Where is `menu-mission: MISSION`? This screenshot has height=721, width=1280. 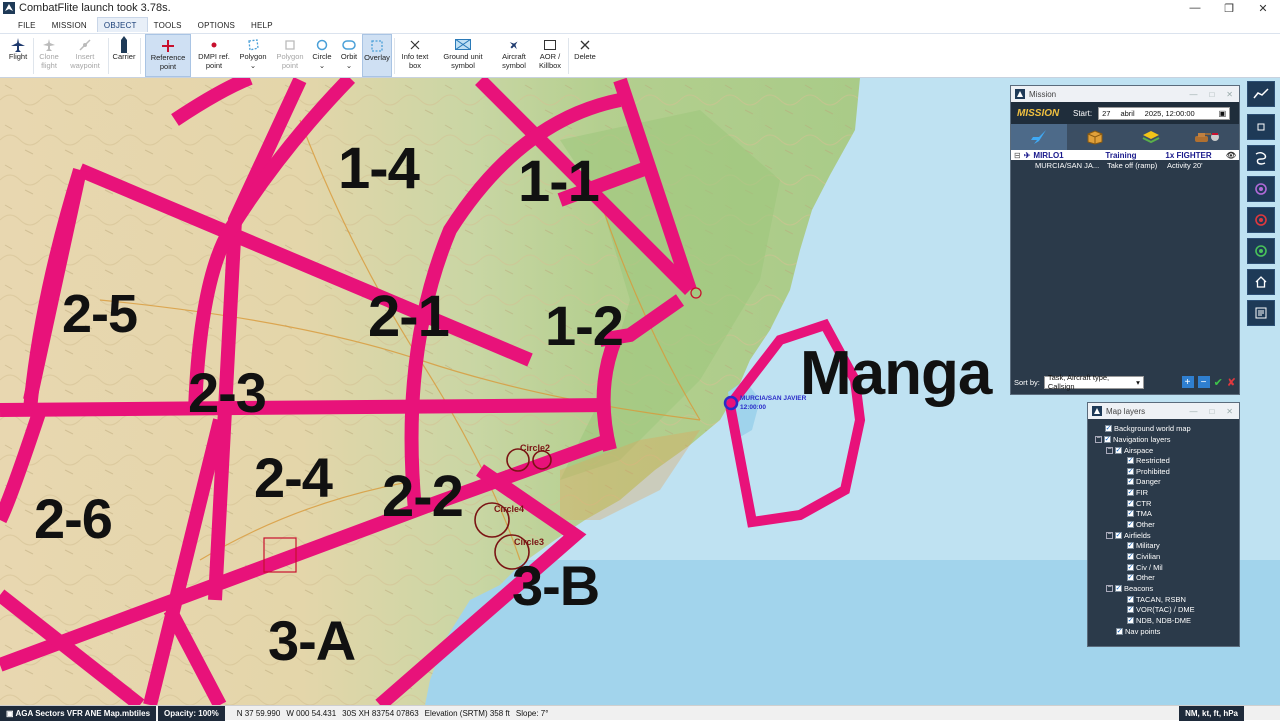 menu-mission: MISSION is located at coordinates (71, 25).